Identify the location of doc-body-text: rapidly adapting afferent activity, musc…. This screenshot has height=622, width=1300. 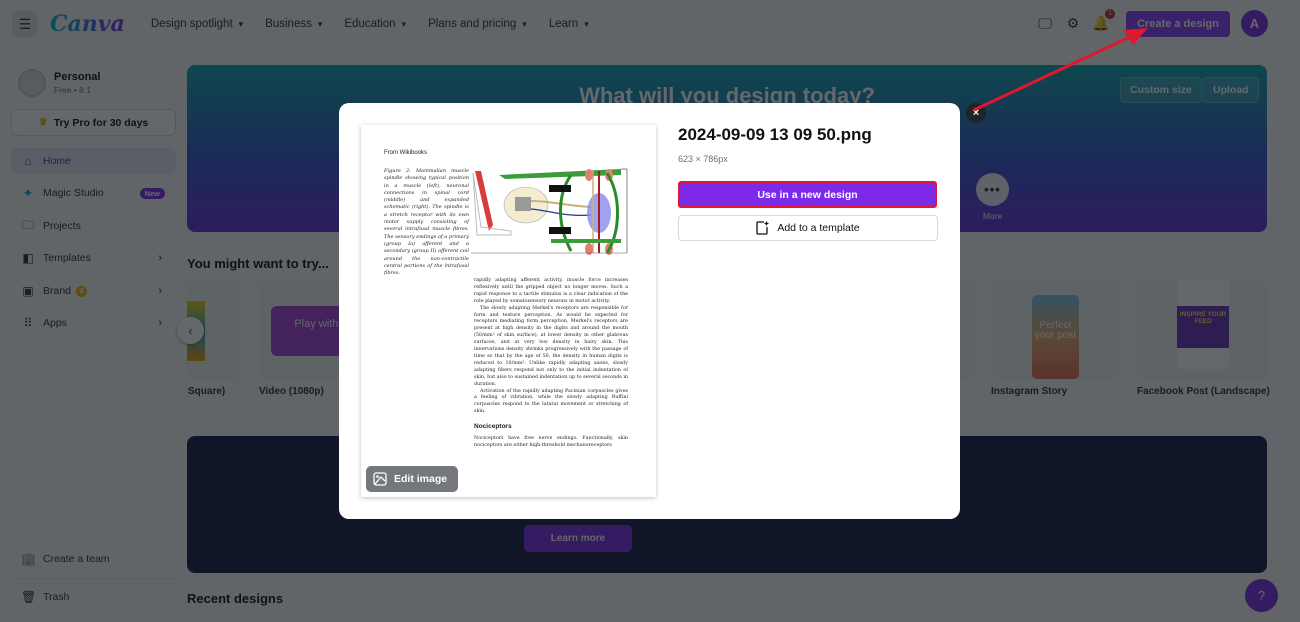
(551, 364).